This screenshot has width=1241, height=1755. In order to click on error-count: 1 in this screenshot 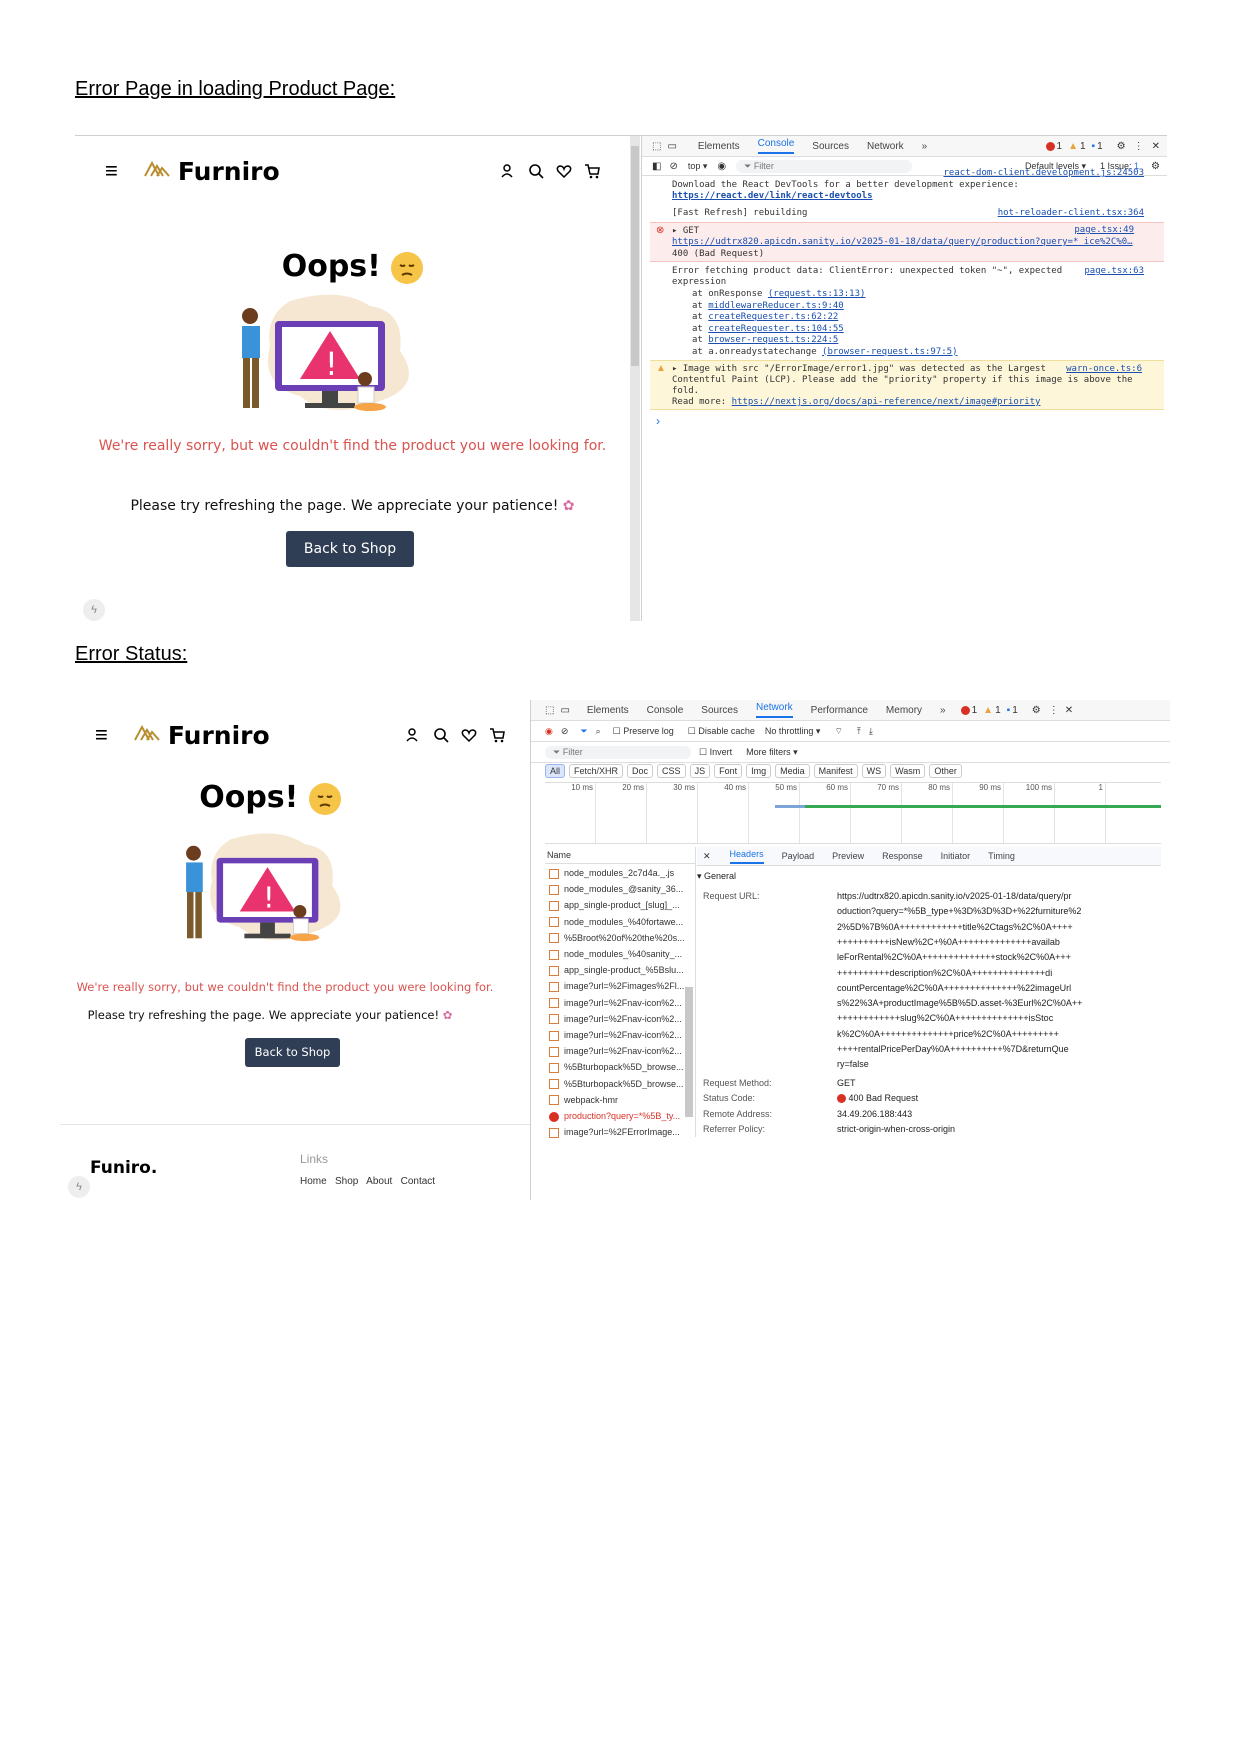, I will do `click(1053, 146)`.